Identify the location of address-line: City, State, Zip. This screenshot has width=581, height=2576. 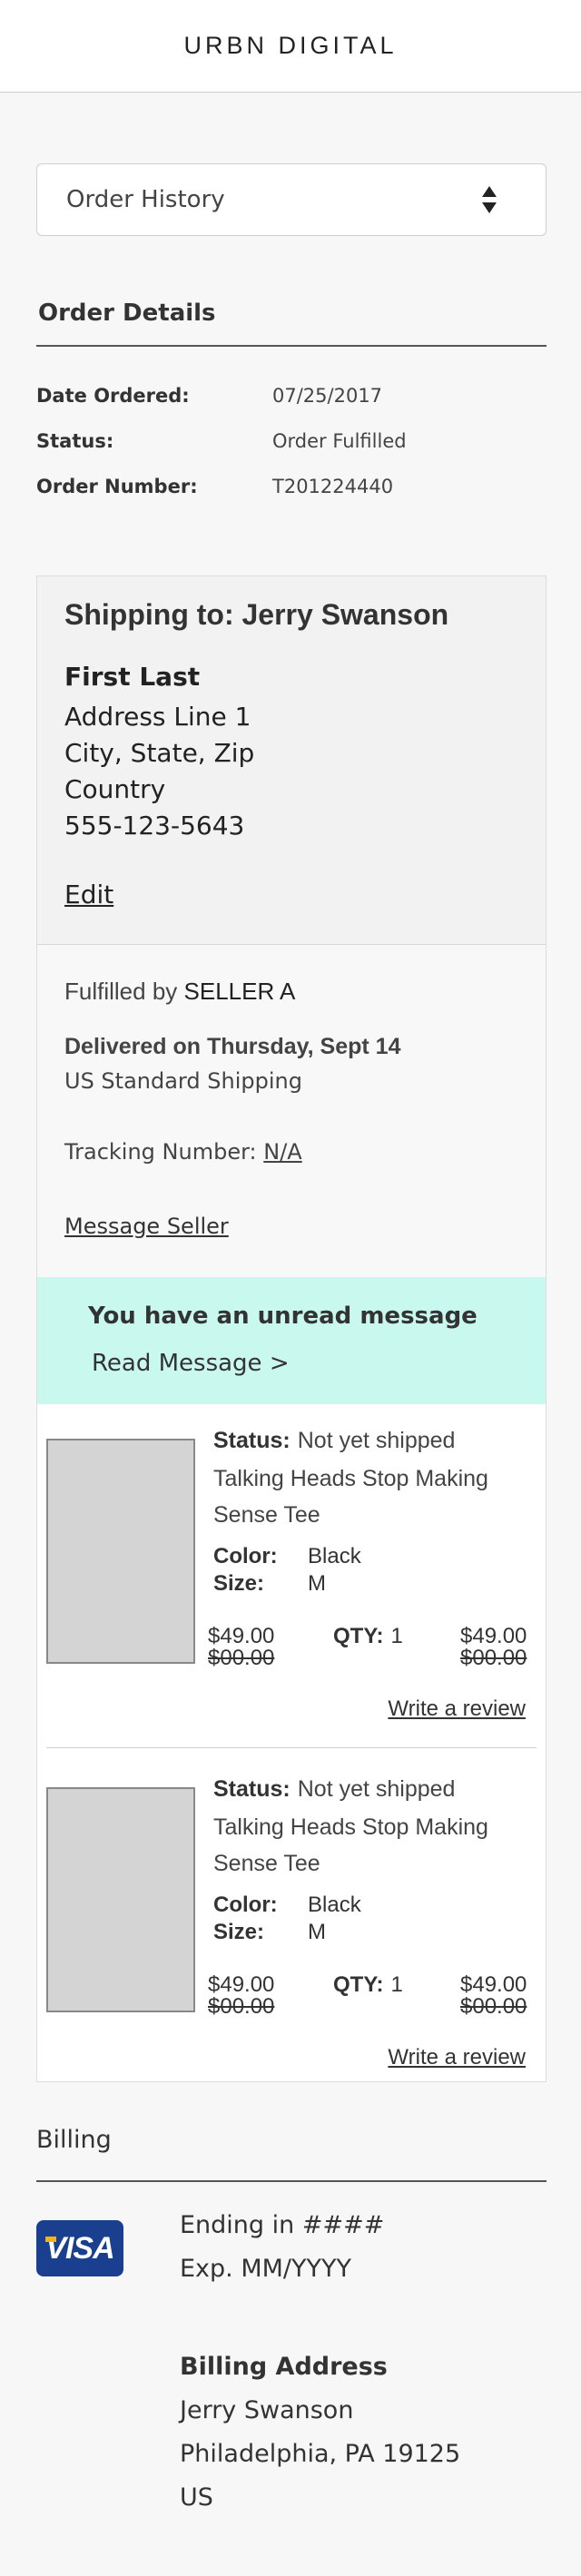
(159, 753).